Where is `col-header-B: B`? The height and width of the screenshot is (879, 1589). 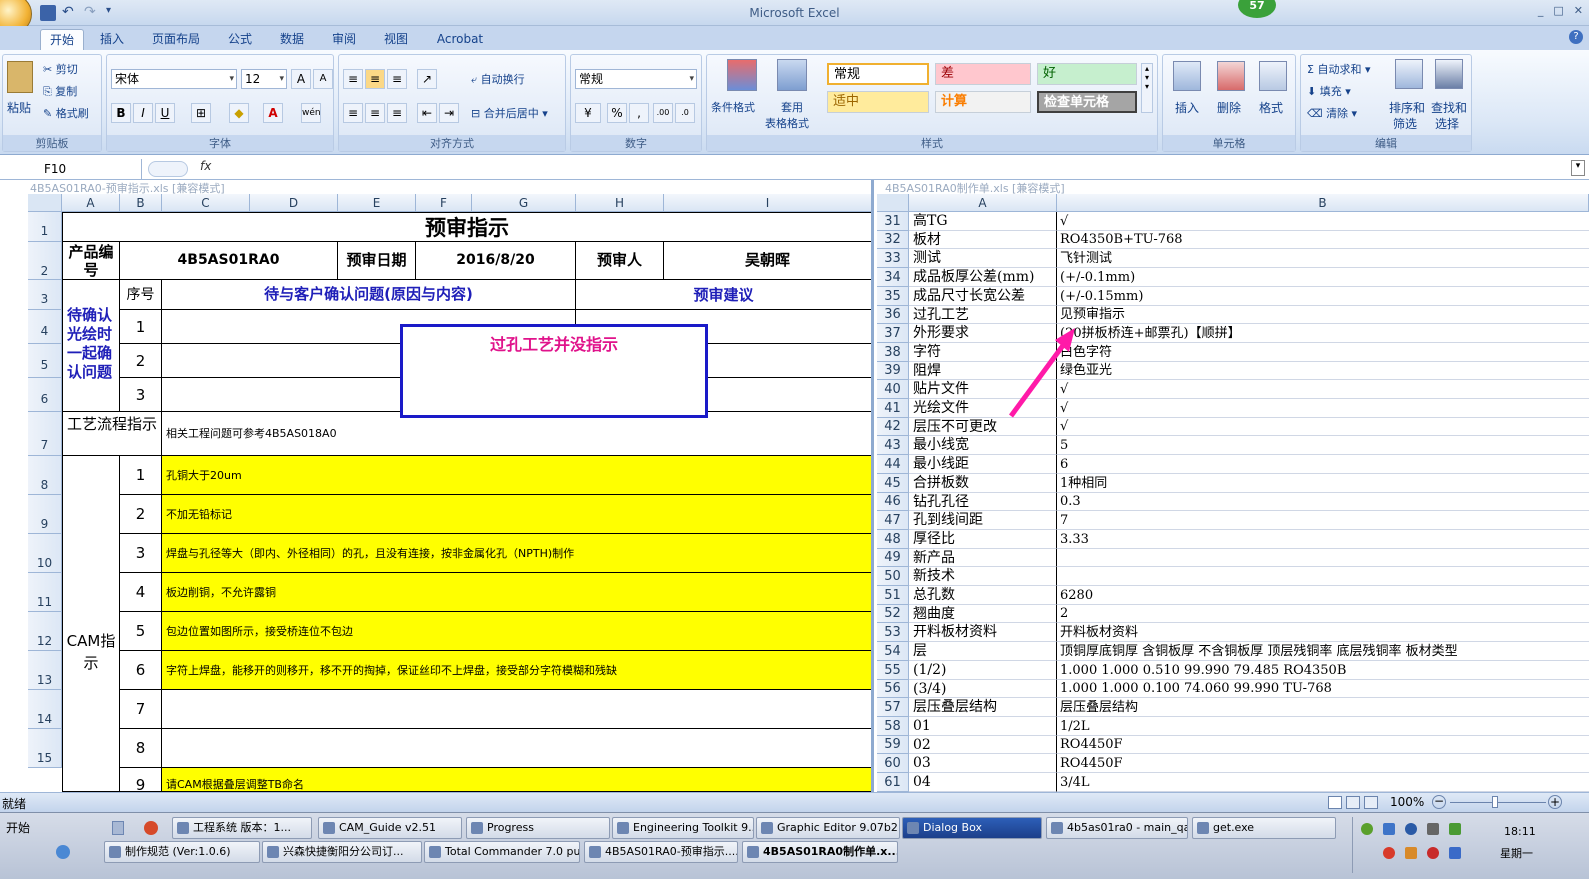
col-header-B: B is located at coordinates (141, 203).